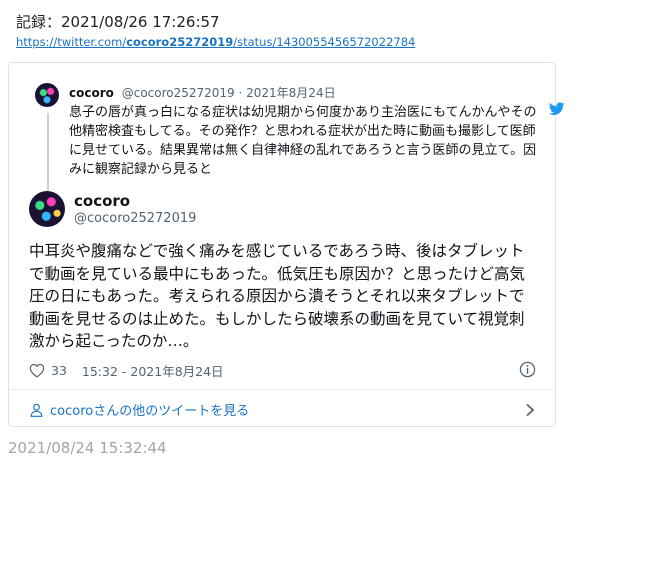 The width and height of the screenshot is (660, 572). I want to click on more-tweets-label: cocoroさんの他のツイートを見る, so click(150, 411).